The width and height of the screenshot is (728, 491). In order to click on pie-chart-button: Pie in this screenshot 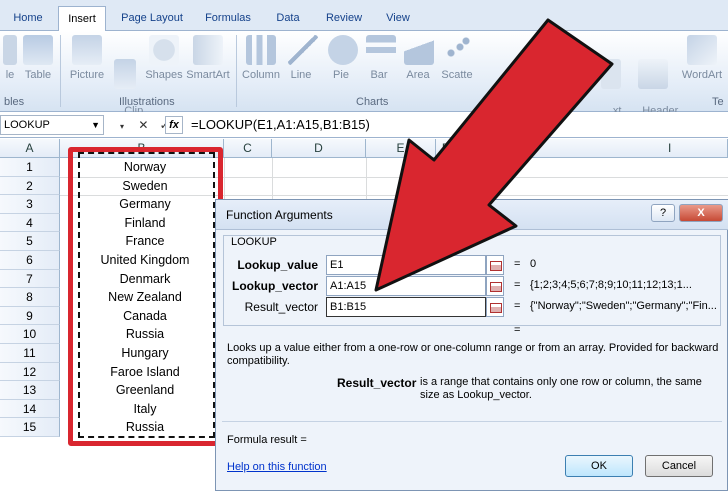, I will do `click(343, 58)`.